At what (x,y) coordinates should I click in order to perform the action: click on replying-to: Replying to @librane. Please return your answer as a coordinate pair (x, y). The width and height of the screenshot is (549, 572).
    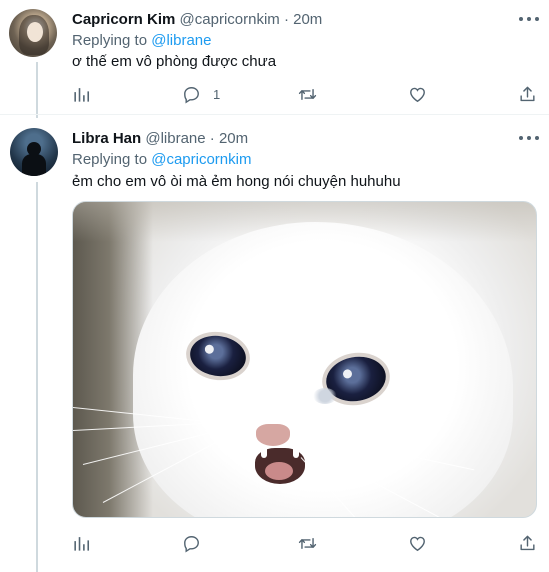
    Looking at the image, I should click on (141, 40).